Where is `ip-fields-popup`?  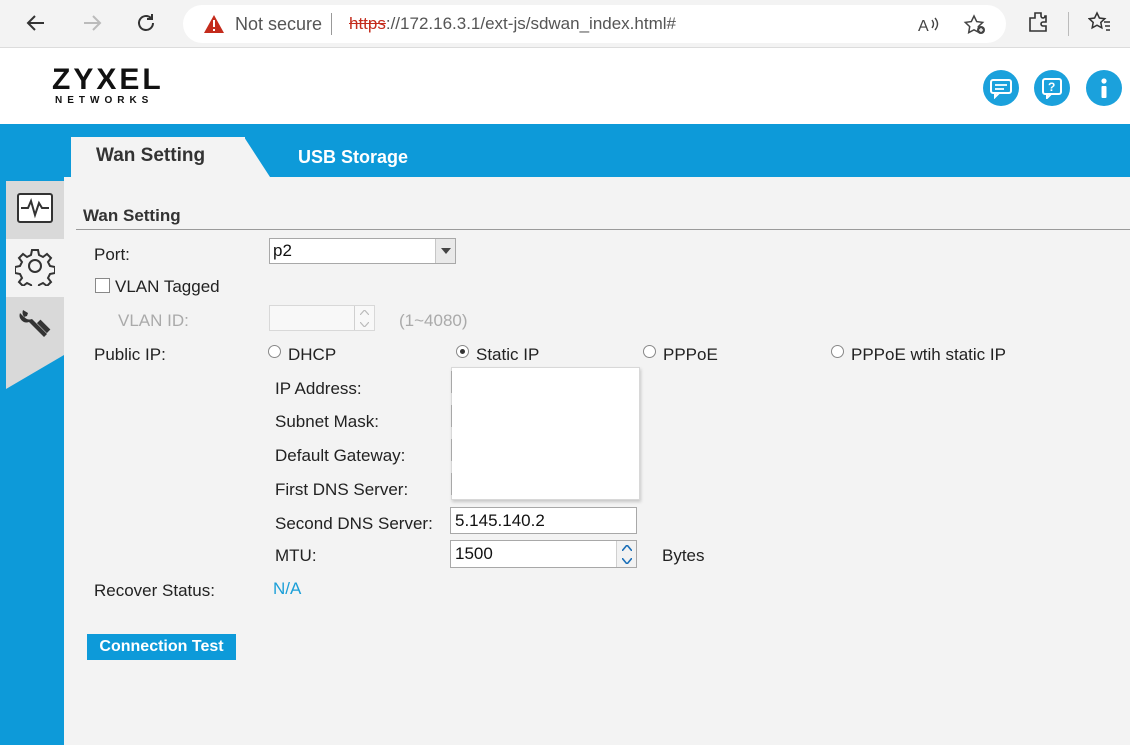 ip-fields-popup is located at coordinates (545, 433).